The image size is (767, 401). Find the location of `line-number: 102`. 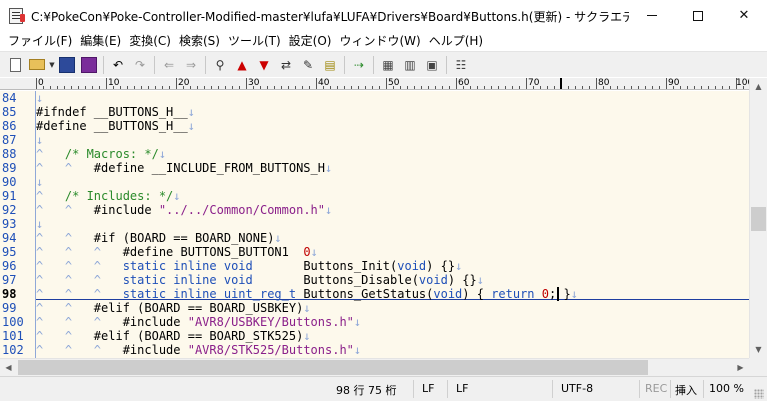

line-number: 102 is located at coordinates (16, 350).